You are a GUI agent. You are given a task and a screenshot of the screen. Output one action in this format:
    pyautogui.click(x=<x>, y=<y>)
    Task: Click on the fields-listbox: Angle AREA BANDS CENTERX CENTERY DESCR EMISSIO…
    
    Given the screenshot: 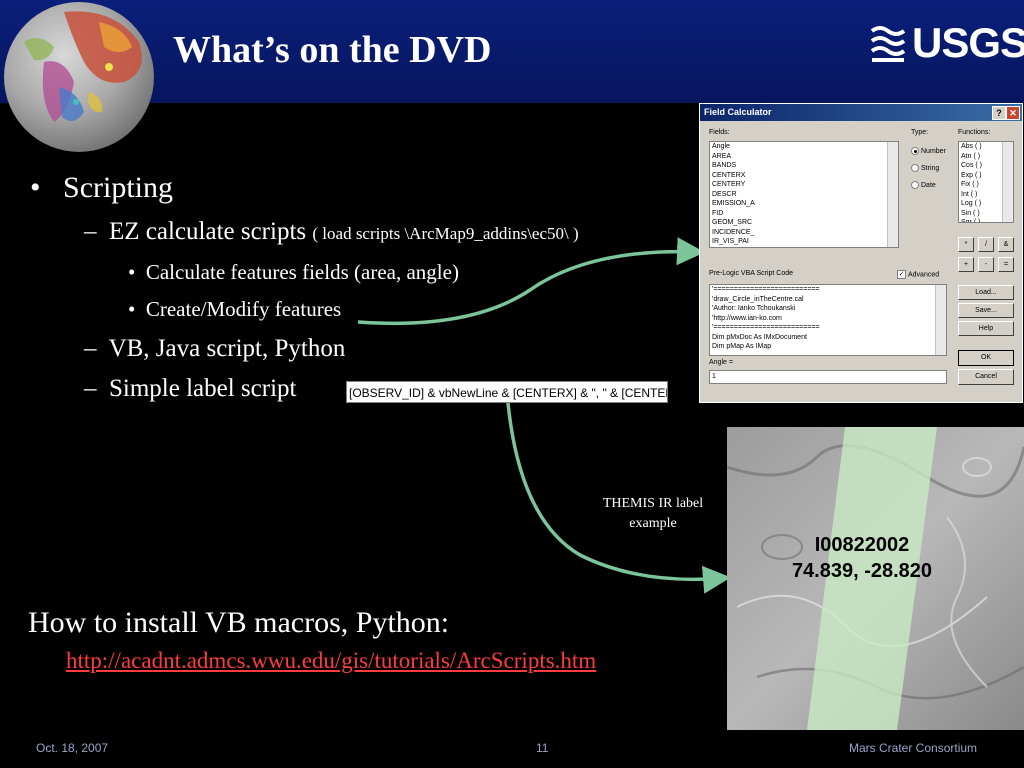 What is the action you would take?
    pyautogui.click(x=804, y=194)
    